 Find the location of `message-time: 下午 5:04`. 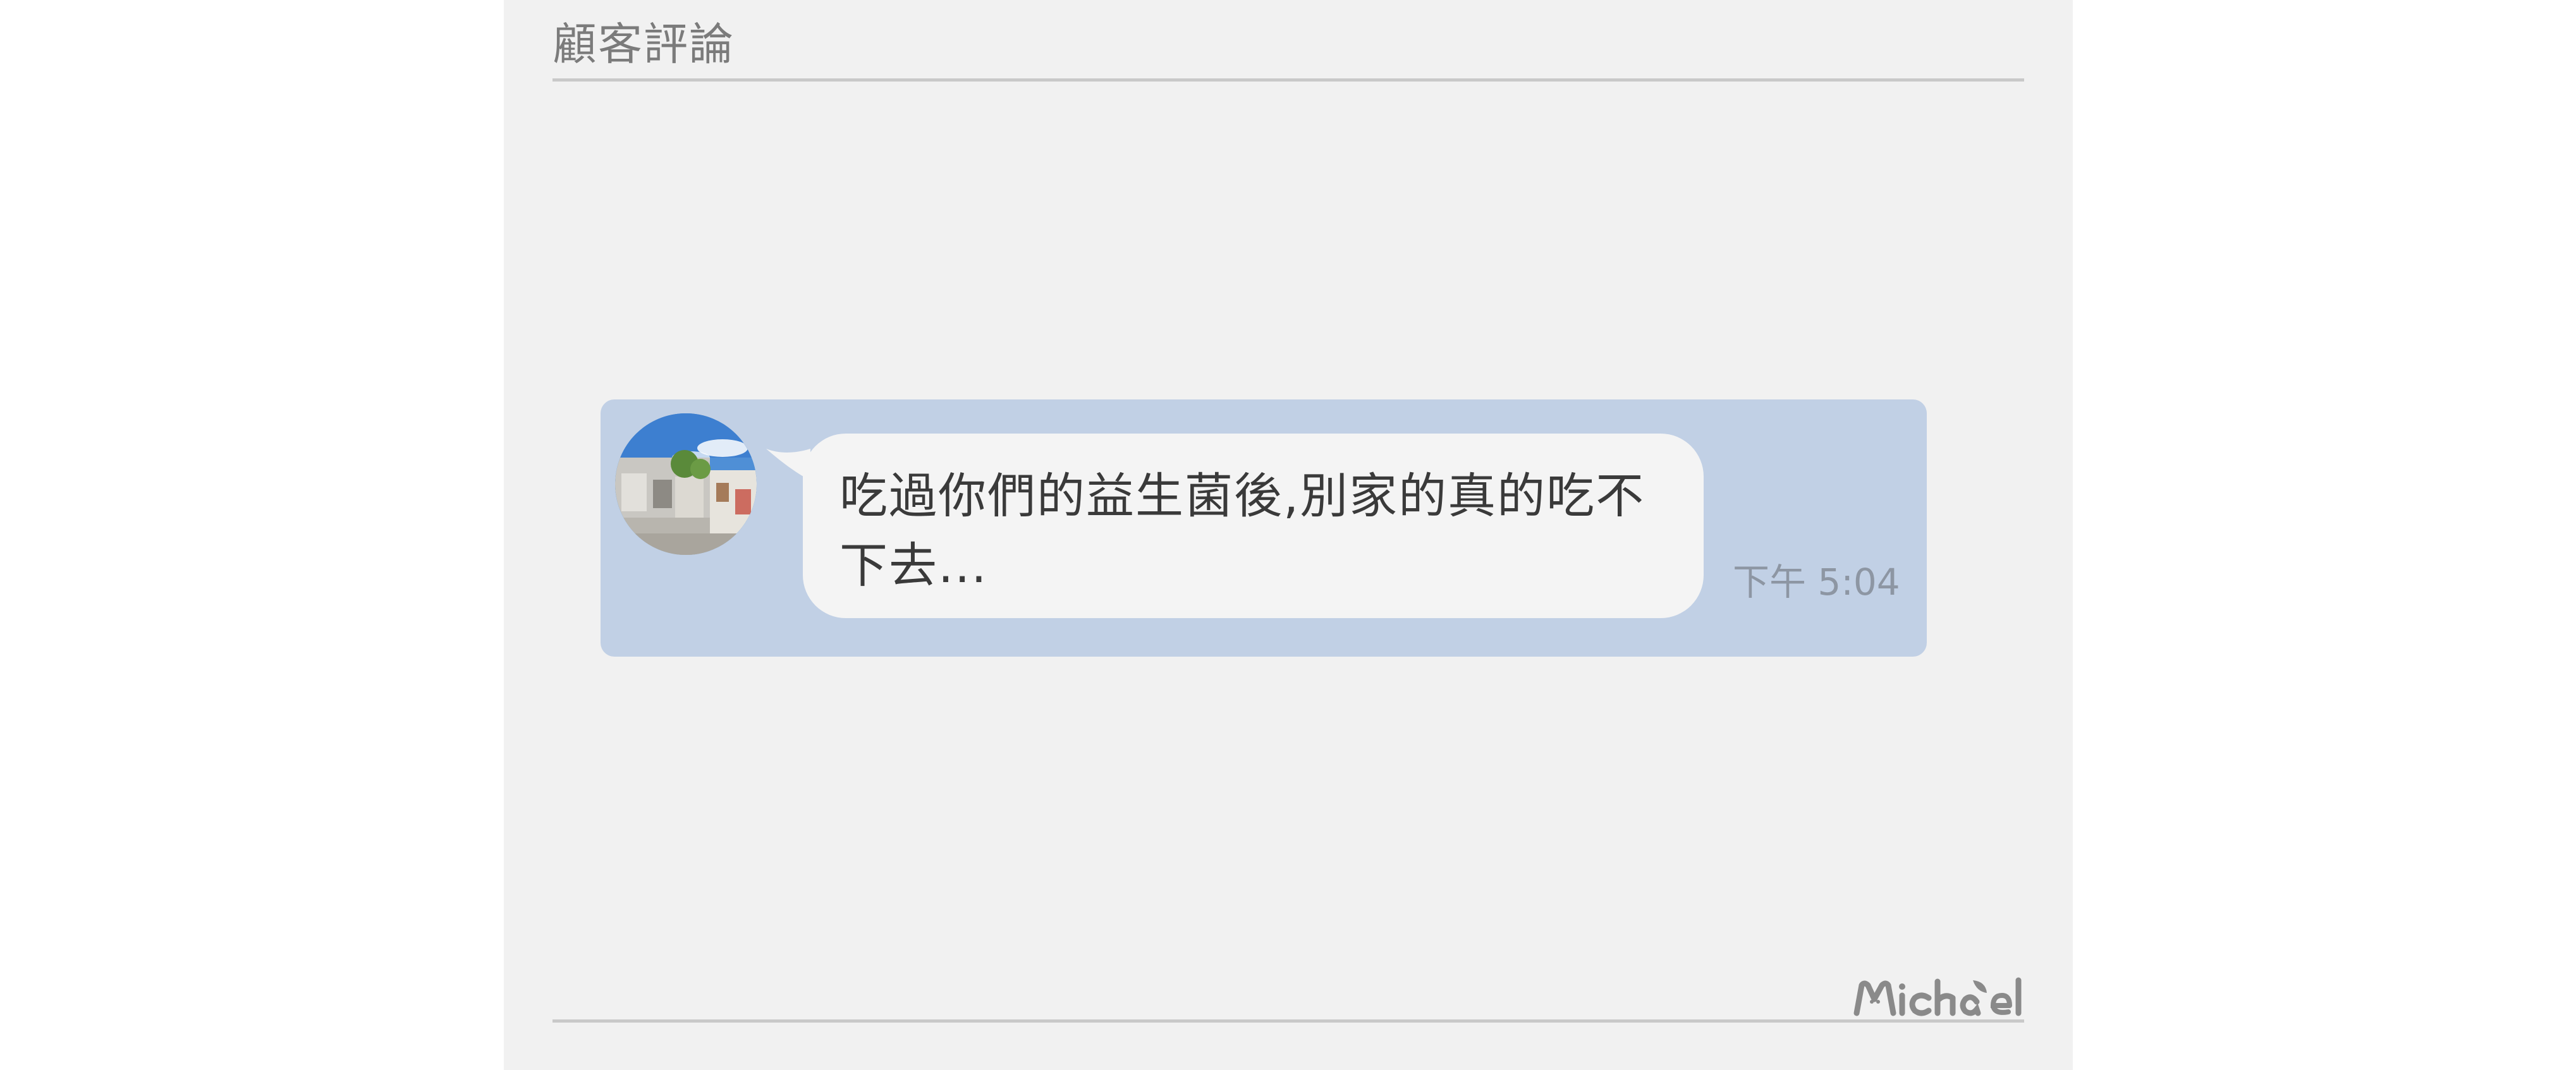

message-time: 下午 5:04 is located at coordinates (1816, 582).